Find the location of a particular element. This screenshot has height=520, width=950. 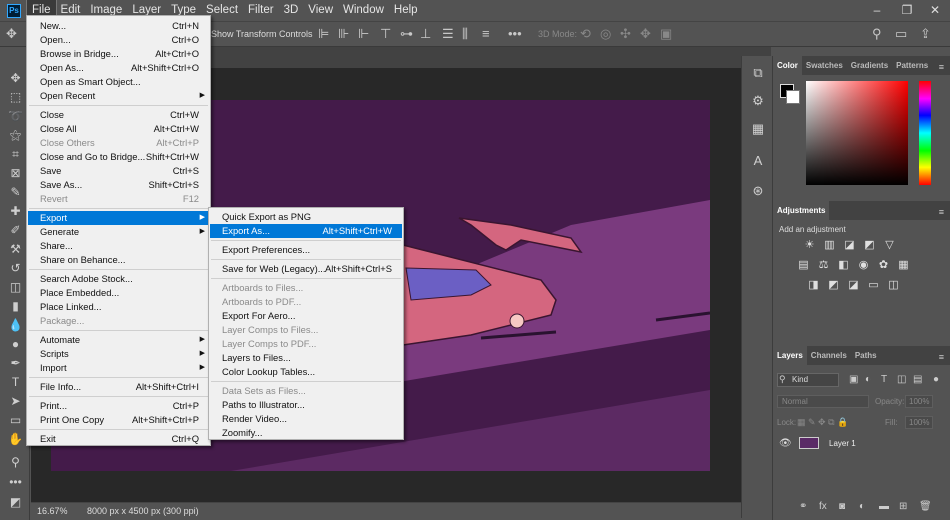

3d-slide-icon: ✥ is located at coordinates (645, 34).